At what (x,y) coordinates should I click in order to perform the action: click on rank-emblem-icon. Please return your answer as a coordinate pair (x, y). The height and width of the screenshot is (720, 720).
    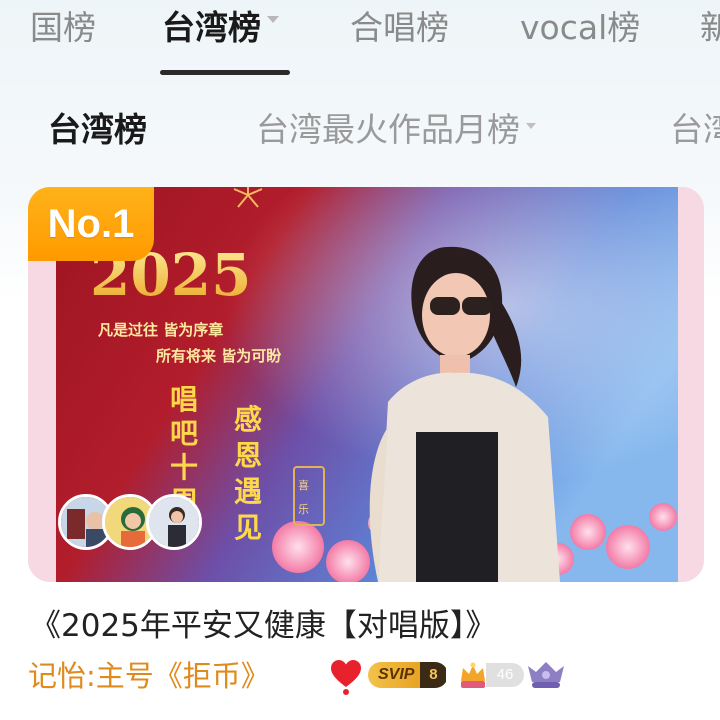
    Looking at the image, I should click on (546, 675).